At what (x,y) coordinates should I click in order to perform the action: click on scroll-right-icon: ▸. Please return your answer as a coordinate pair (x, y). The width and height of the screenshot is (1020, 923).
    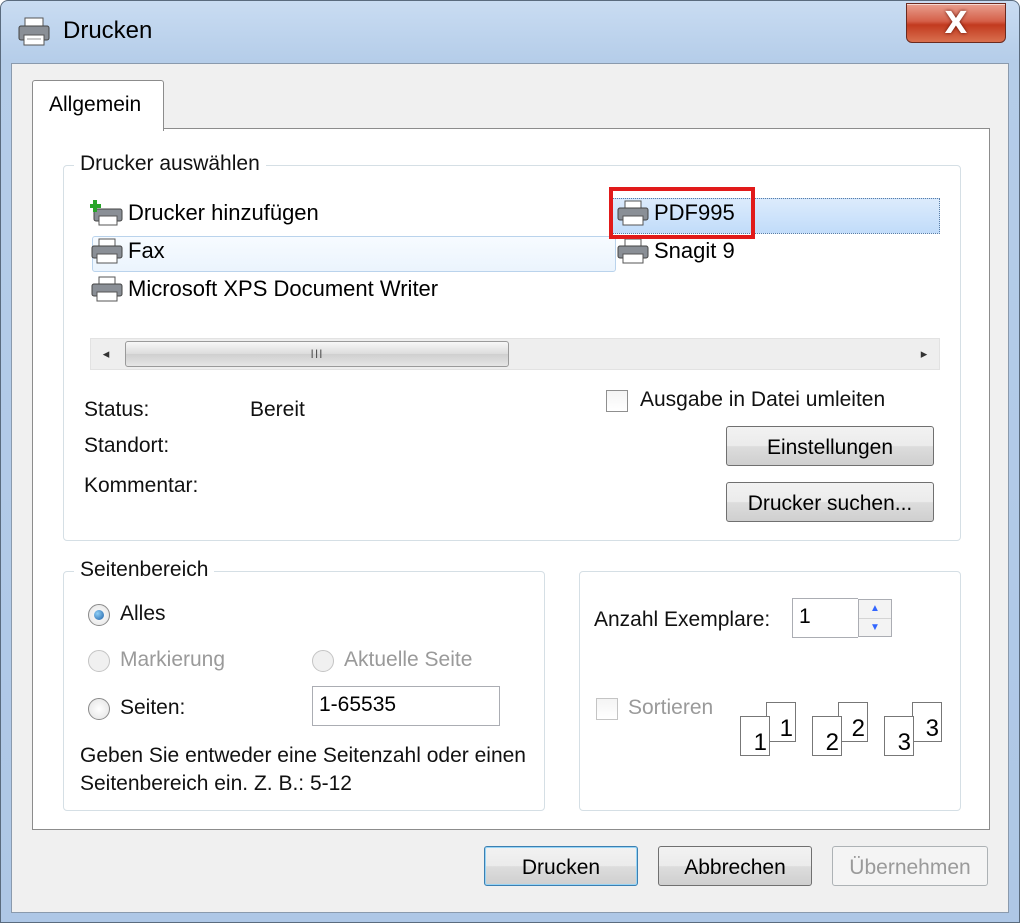
    Looking at the image, I should click on (924, 354).